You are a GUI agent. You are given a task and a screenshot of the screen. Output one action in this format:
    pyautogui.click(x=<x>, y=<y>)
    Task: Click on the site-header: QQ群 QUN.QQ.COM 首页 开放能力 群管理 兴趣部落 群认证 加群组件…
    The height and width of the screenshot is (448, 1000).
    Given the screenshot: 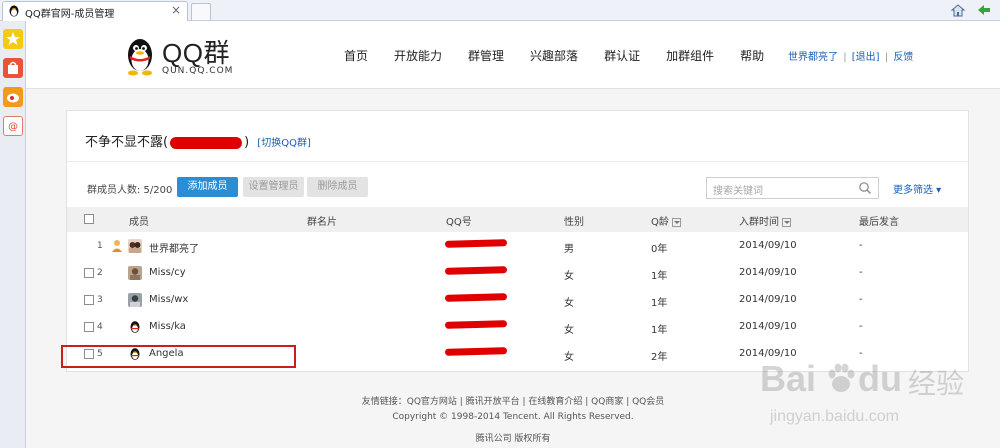 What is the action you would take?
    pyautogui.click(x=513, y=55)
    